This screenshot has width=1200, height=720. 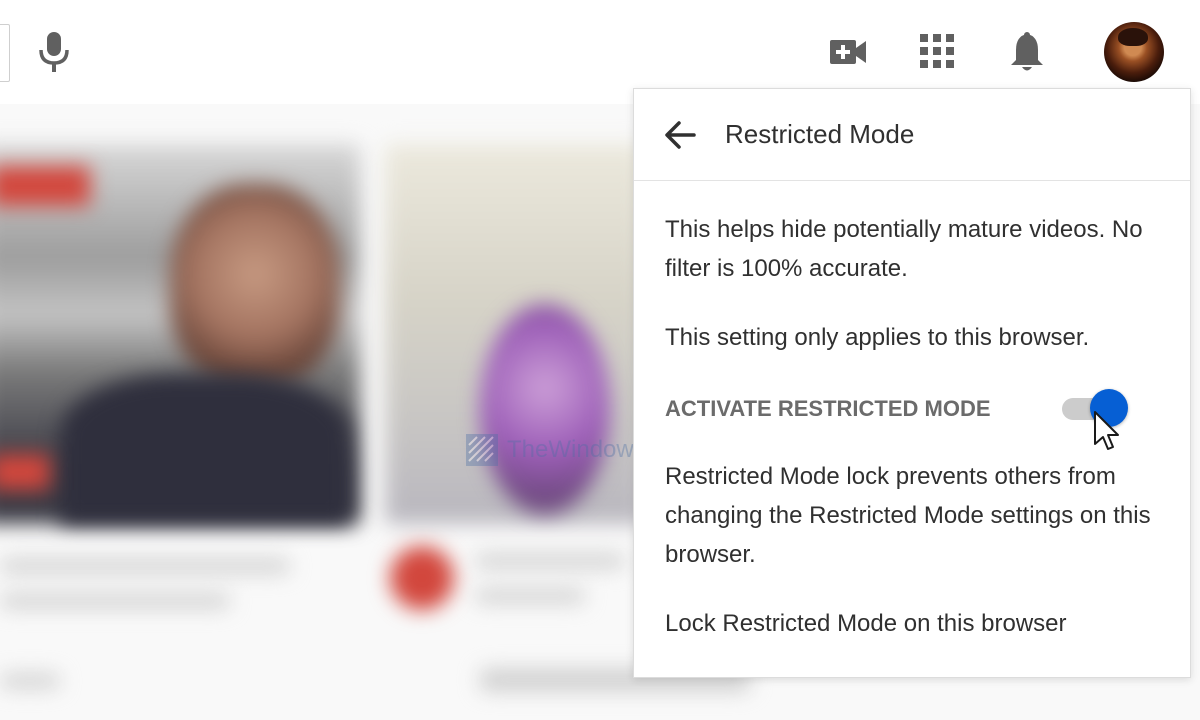 I want to click on channel-avatar, so click(x=422, y=578).